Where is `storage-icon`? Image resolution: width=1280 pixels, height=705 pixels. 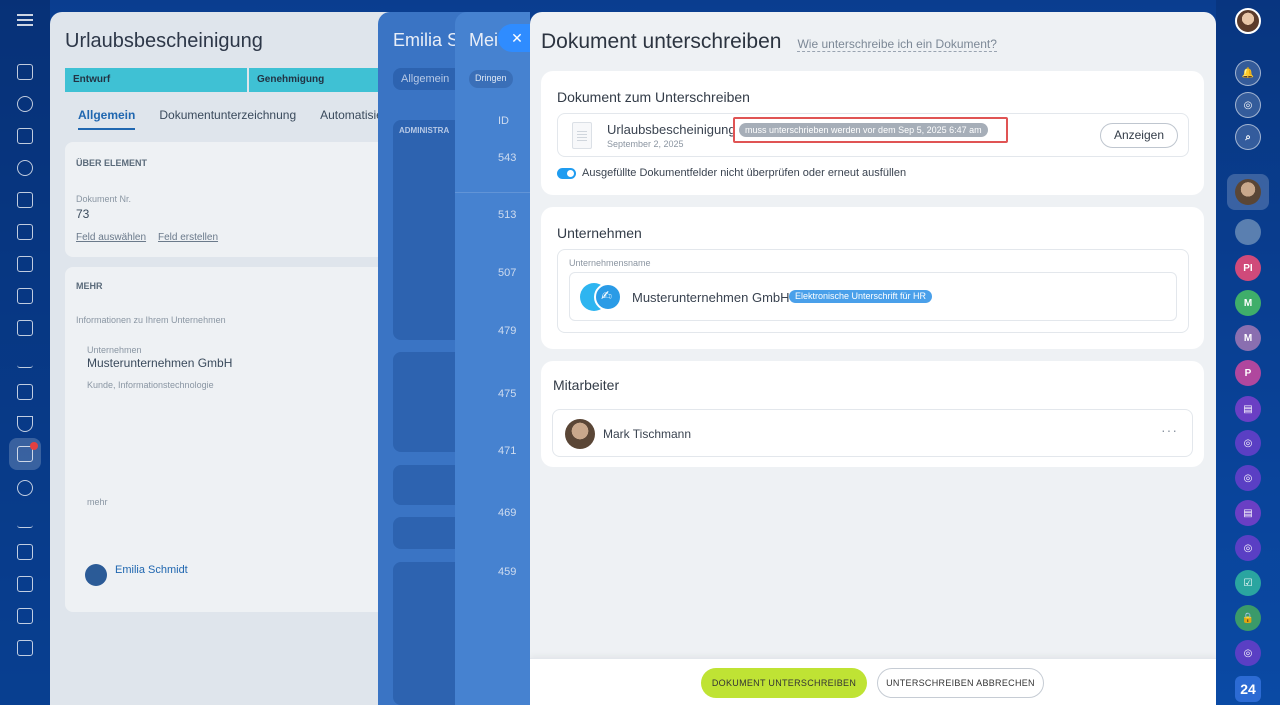
storage-icon is located at coordinates (25, 552).